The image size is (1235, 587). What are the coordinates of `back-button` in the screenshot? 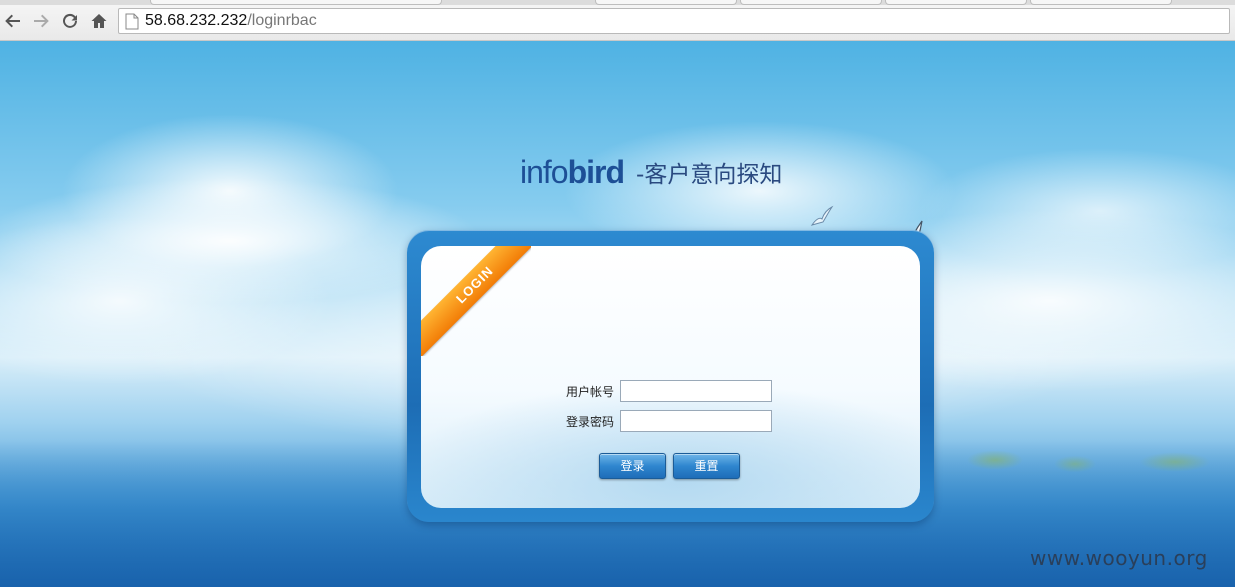 It's located at (13, 21).